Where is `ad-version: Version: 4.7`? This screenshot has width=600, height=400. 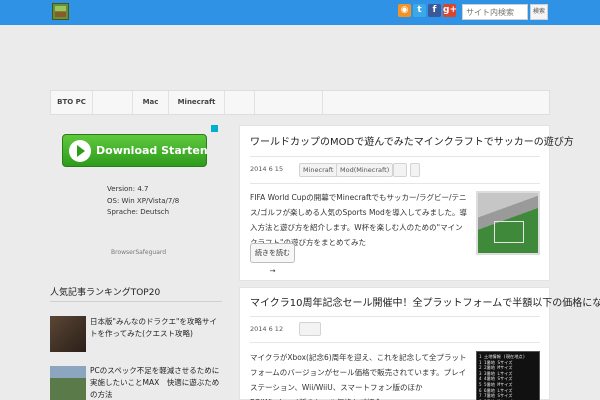 ad-version: Version: 4.7 is located at coordinates (128, 189).